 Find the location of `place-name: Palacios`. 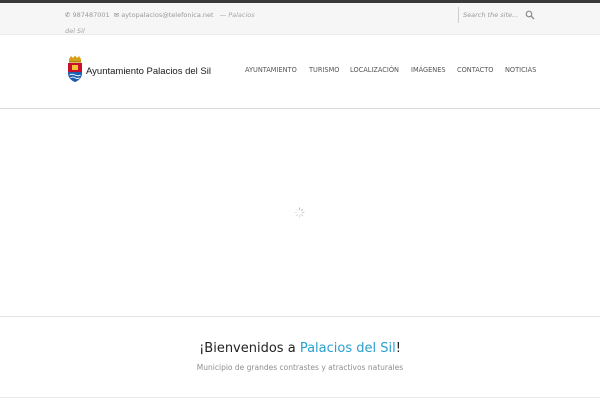

place-name: Palacios is located at coordinates (241, 15).